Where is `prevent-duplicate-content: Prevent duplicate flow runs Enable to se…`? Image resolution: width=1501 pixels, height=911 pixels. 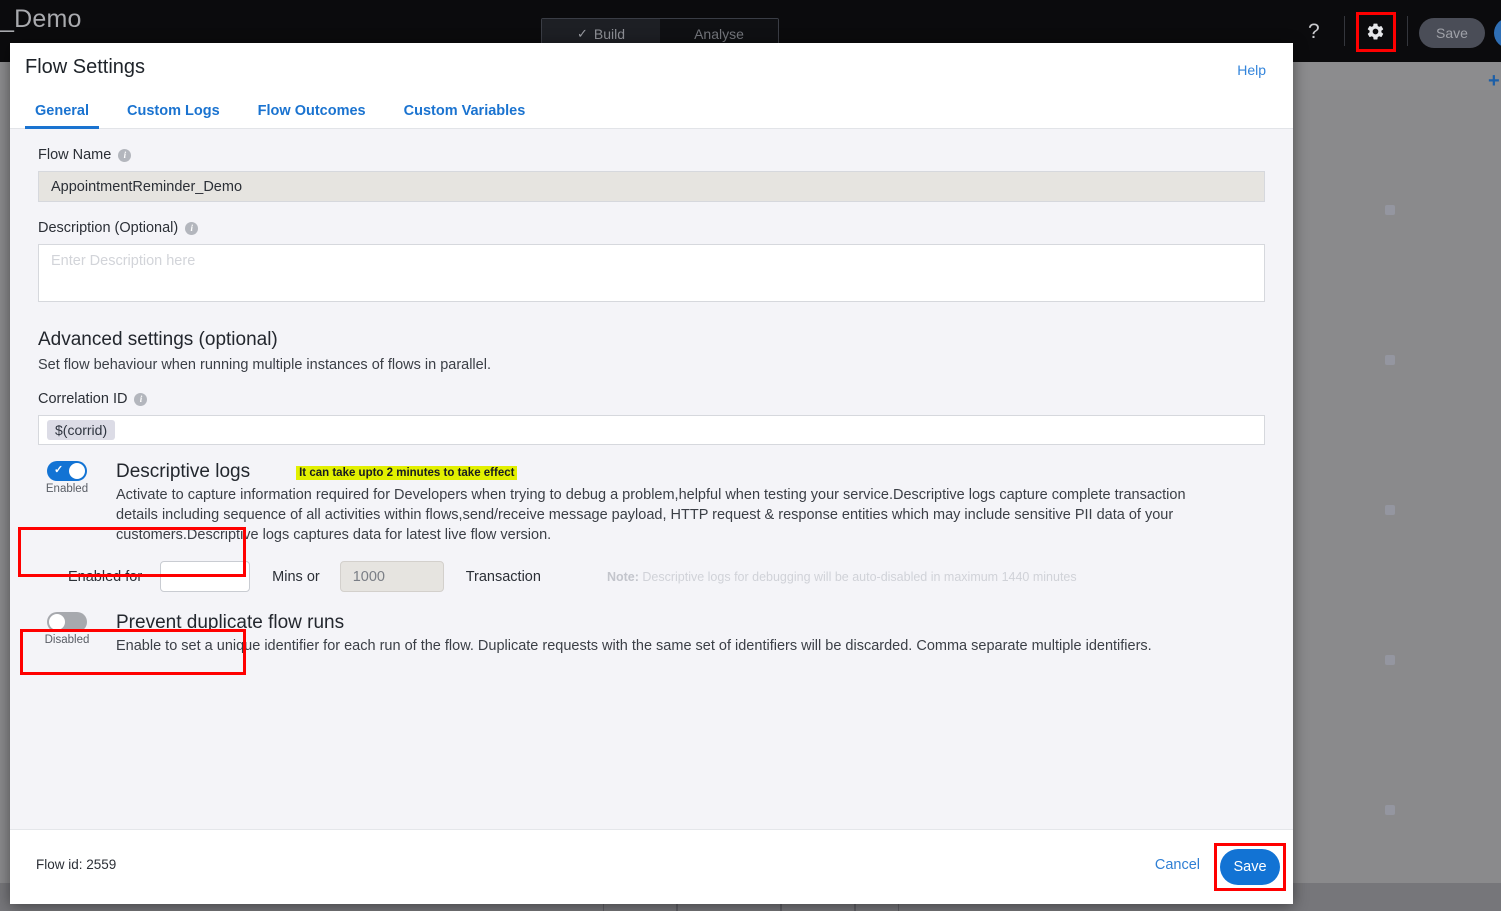 prevent-duplicate-content: Prevent duplicate flow runs Enable to se… is located at coordinates (680, 634).